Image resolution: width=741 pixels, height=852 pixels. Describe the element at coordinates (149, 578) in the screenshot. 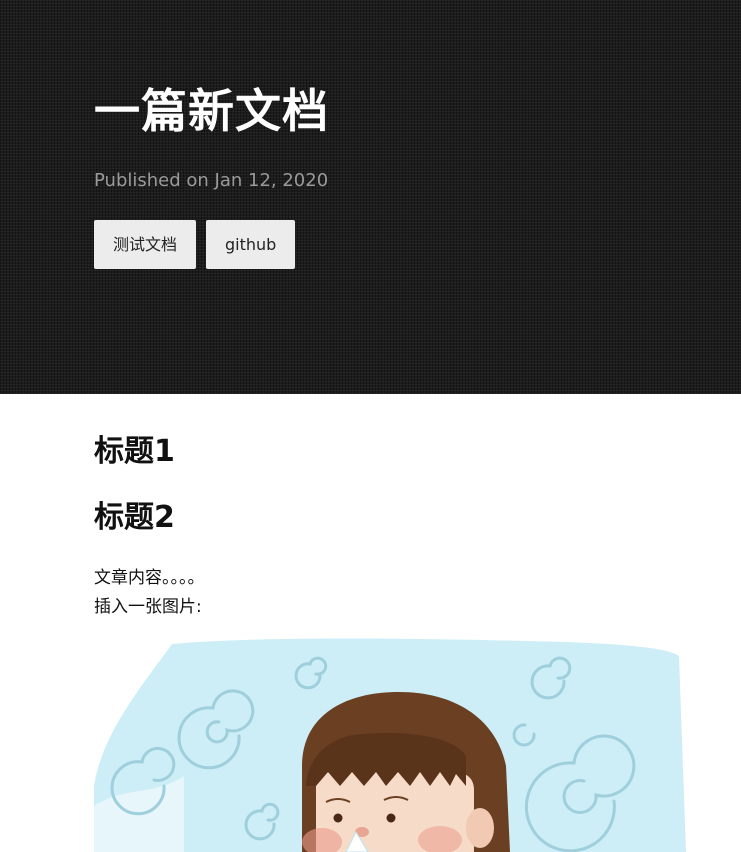

I see `paragraph-line: 文章内容。。。。` at that location.